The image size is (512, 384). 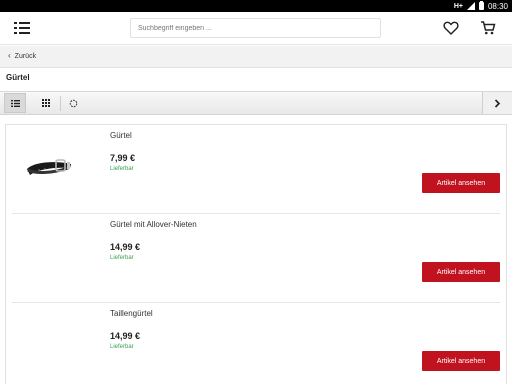 I want to click on product-name: Taillengürtel, so click(x=131, y=313).